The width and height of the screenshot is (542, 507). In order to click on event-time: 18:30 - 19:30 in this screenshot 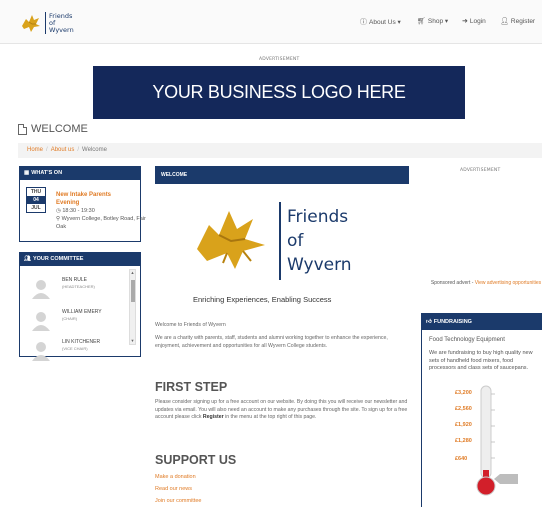, I will do `click(78, 211)`.